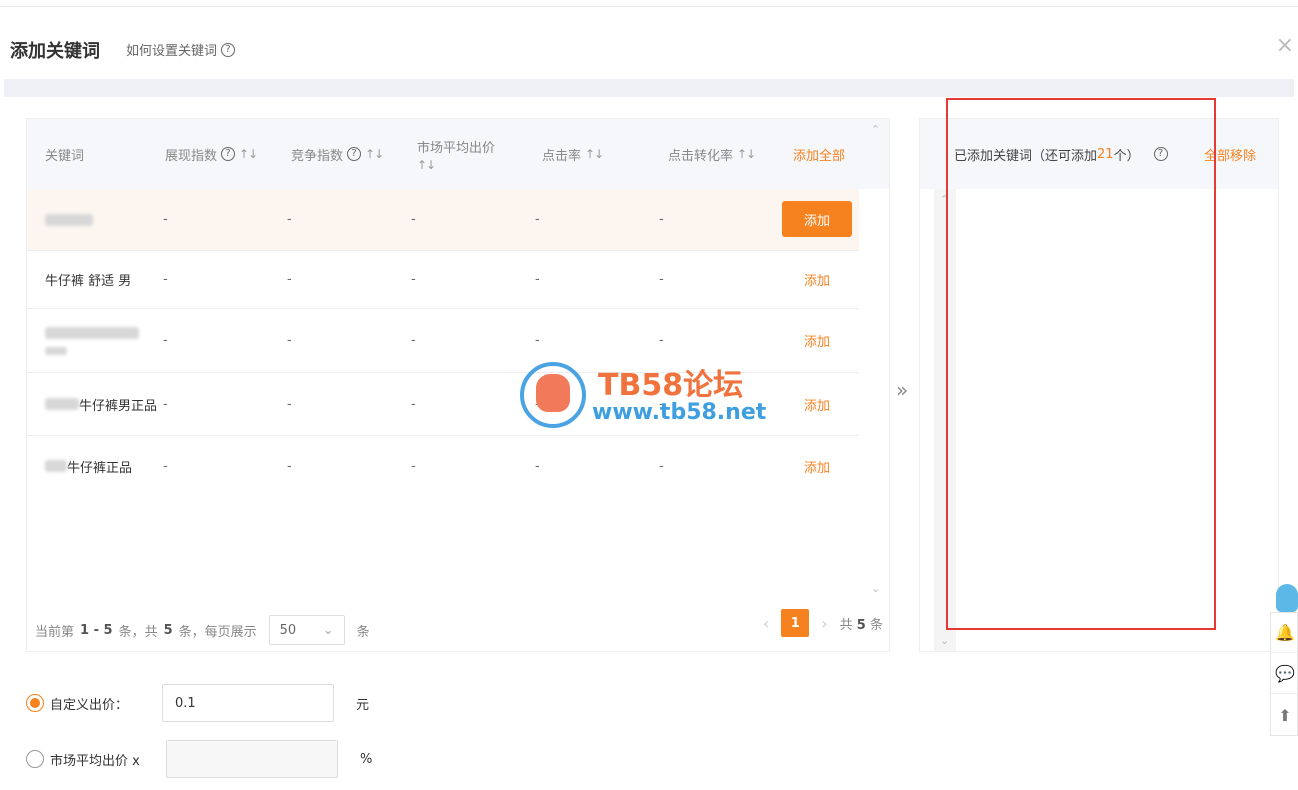 Image resolution: width=1298 pixels, height=790 pixels. I want to click on prev-page-icon: ‹, so click(766, 623).